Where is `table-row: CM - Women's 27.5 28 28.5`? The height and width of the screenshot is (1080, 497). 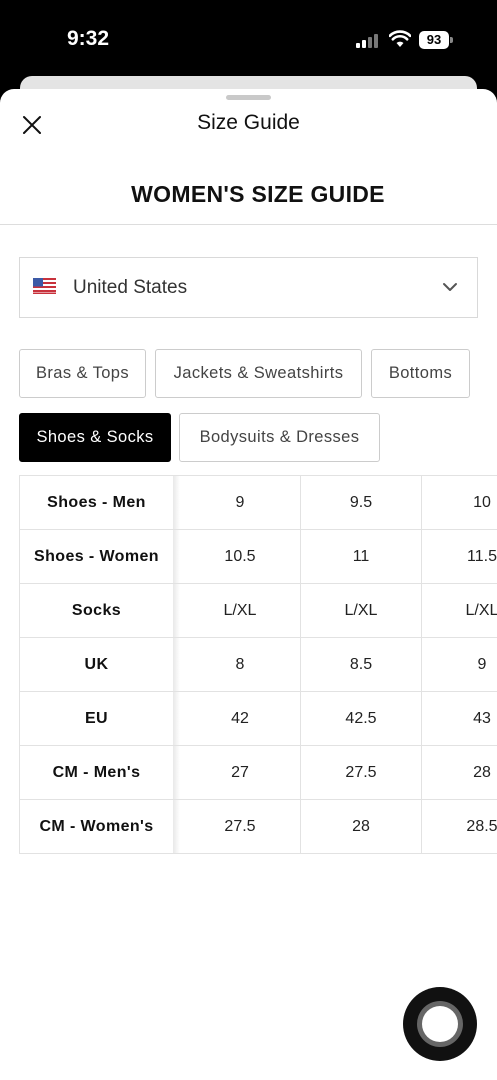
table-row: CM - Women's 27.5 28 28.5 is located at coordinates (258, 827).